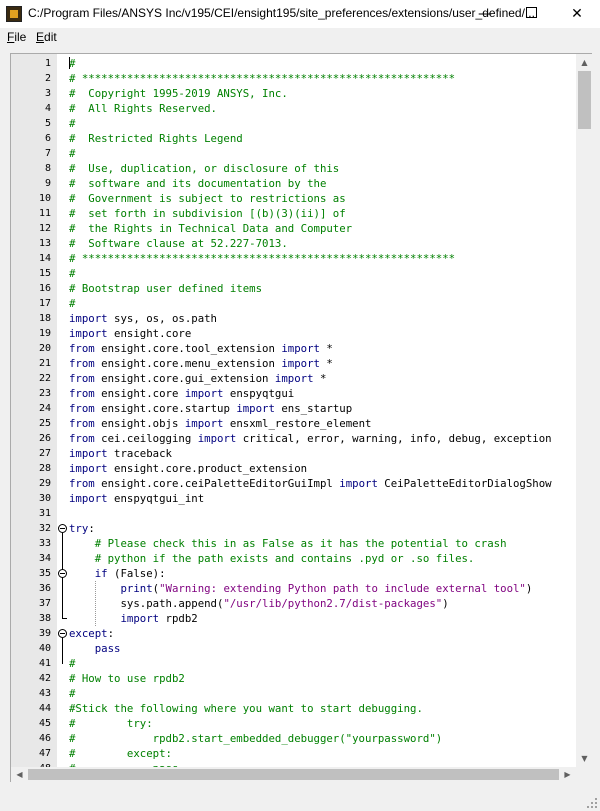 This screenshot has width=600, height=811. Describe the element at coordinates (316, 318) in the screenshot. I see `code-line: import sys, os, os.path` at that location.